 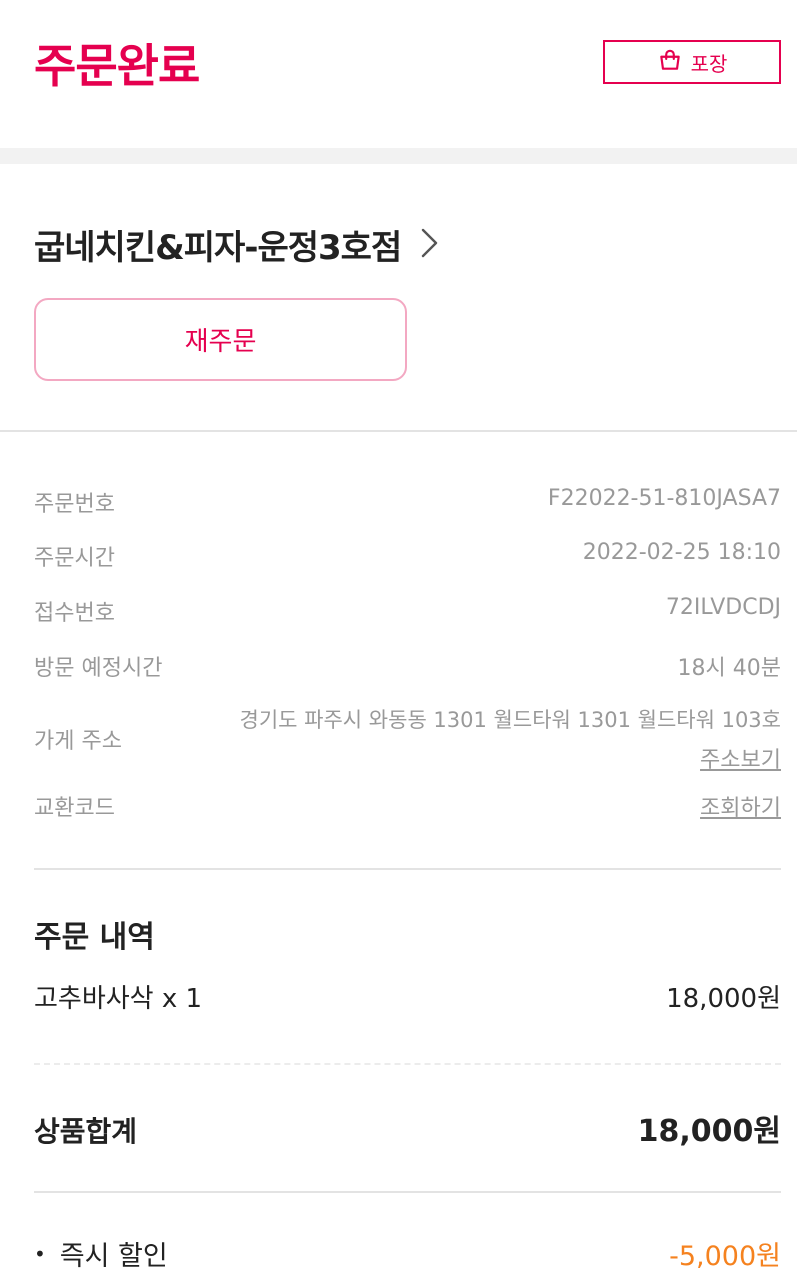 I want to click on order-time-value: 2022-02-25 18:10, so click(x=681, y=552).